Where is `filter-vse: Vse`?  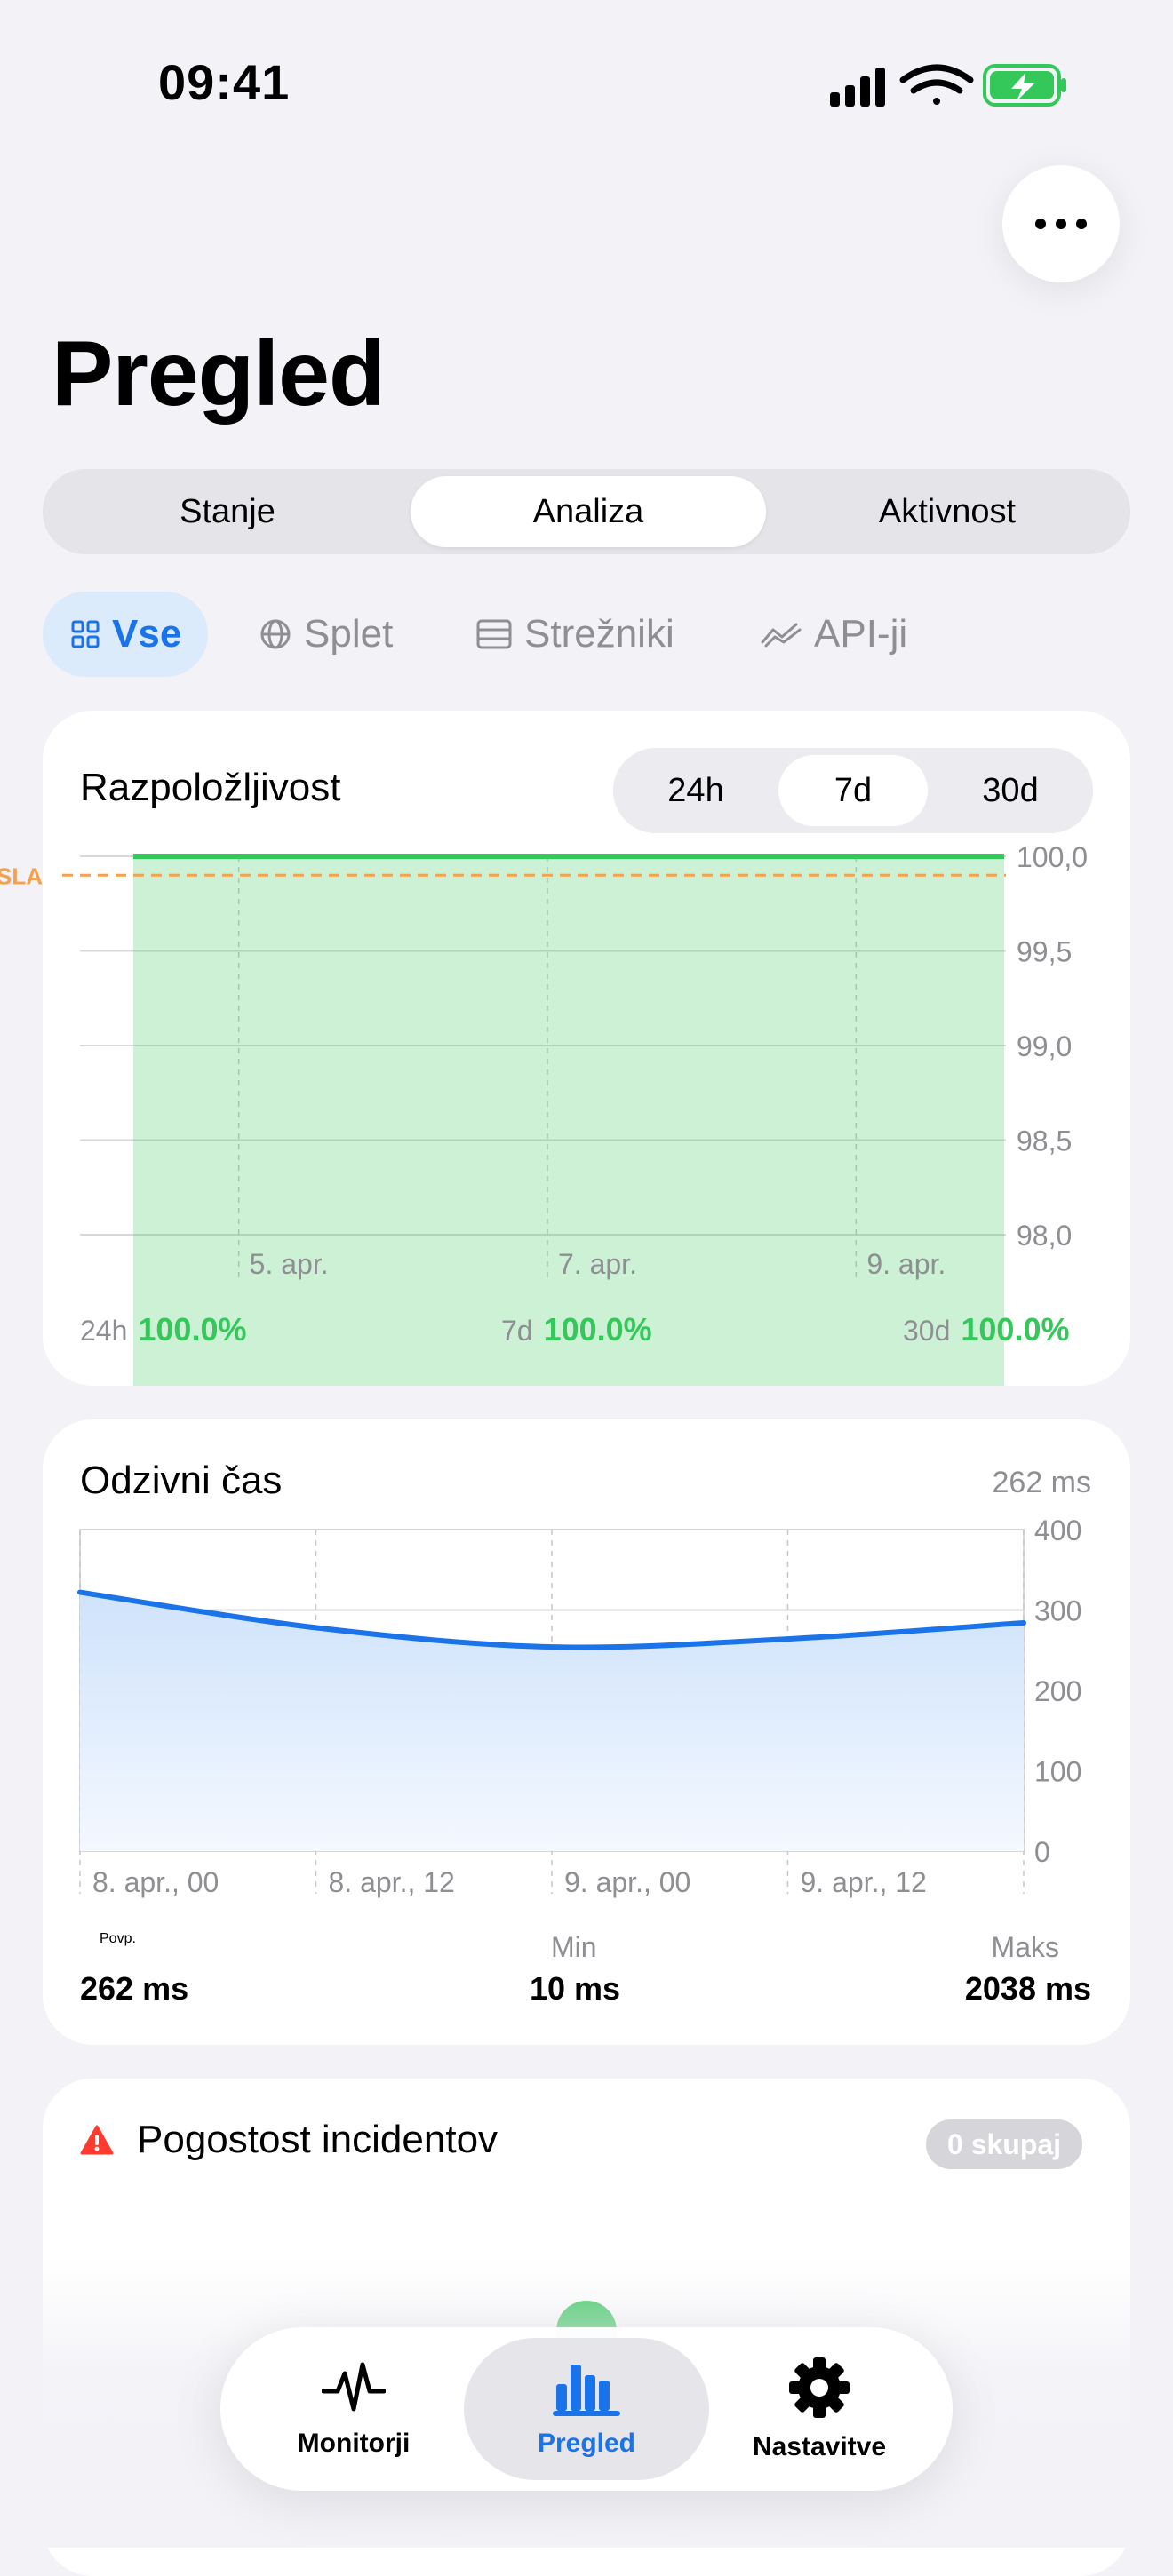
filter-vse: Vse is located at coordinates (126, 634).